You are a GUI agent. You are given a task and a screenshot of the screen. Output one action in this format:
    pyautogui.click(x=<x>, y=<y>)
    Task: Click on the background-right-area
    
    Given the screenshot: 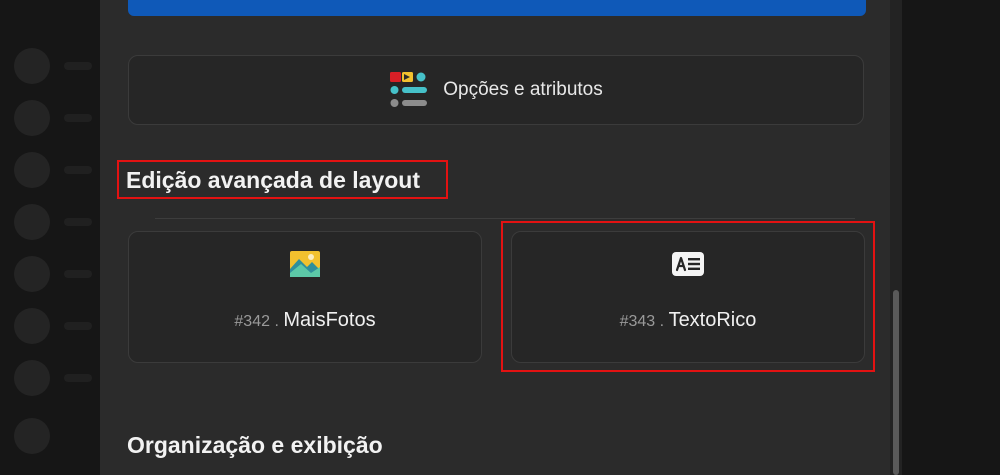 What is the action you would take?
    pyautogui.click(x=951, y=237)
    